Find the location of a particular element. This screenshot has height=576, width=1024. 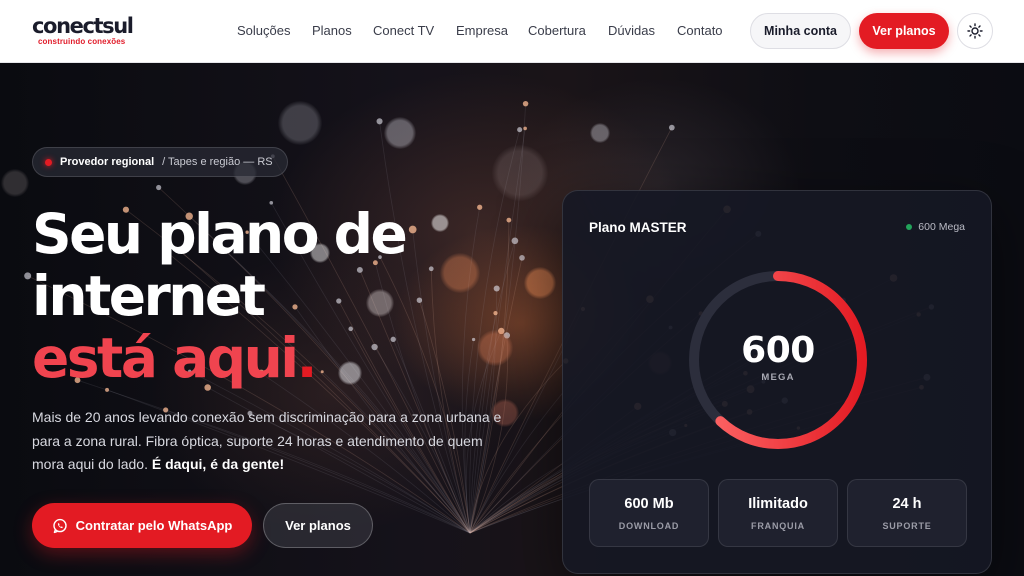

stat-value: Ilimitado is located at coordinates (778, 504).